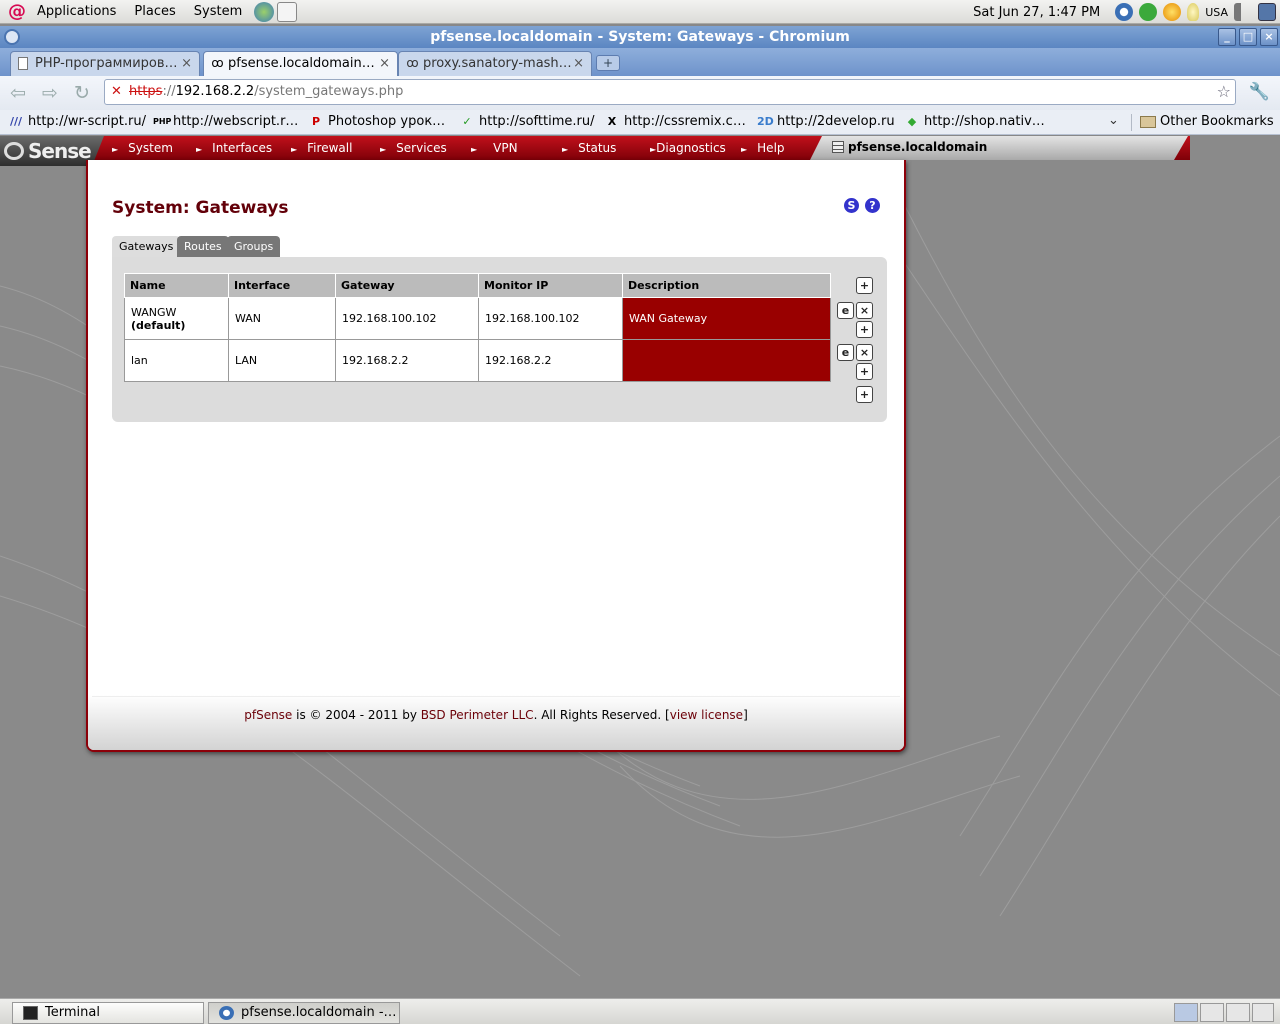  I want to click on chromium-tray-icon, so click(1124, 12).